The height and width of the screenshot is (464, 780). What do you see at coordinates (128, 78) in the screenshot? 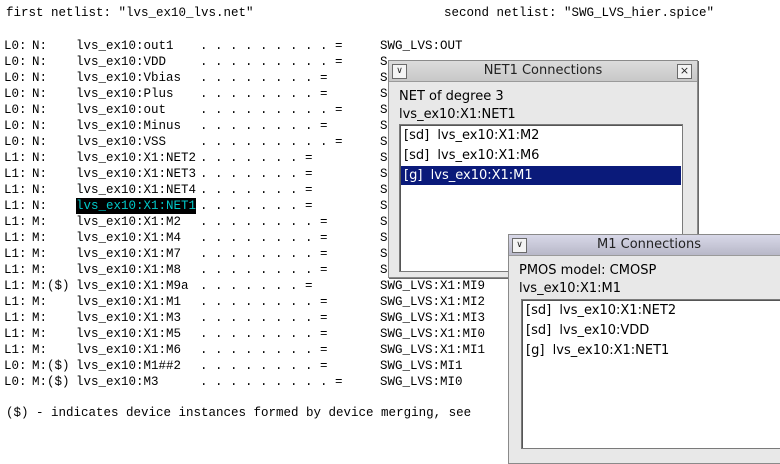
I see `net-cell: lvs_ex10:Vbias` at bounding box center [128, 78].